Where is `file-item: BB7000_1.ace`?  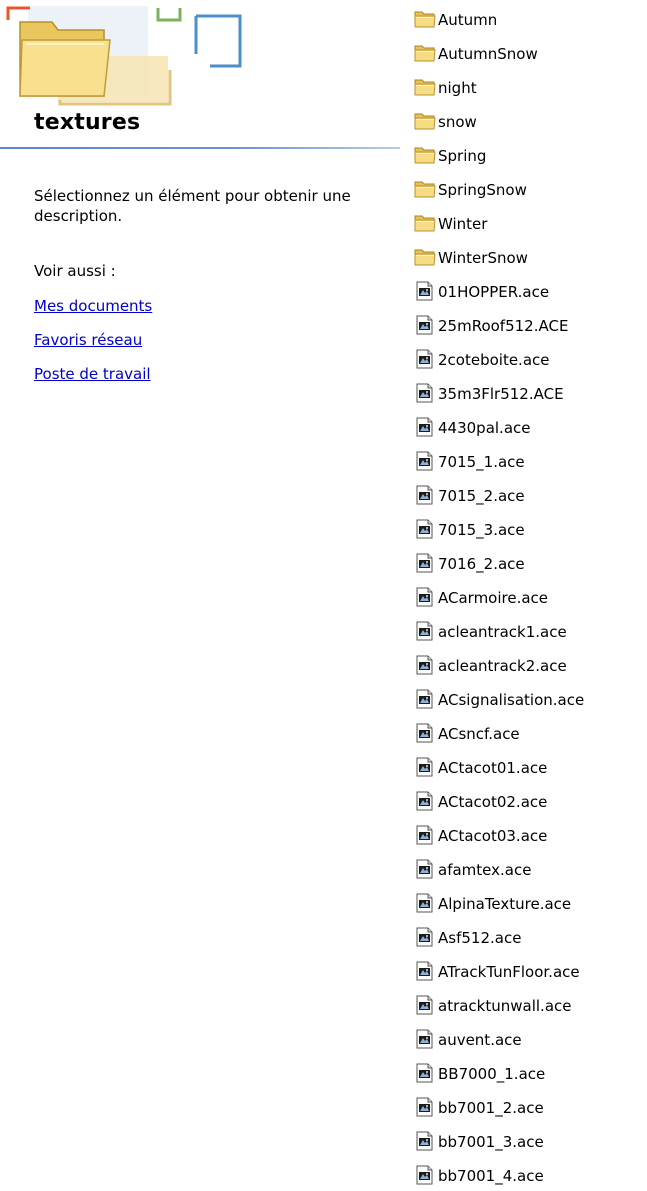 file-item: BB7000_1.ace is located at coordinates (530, 1080).